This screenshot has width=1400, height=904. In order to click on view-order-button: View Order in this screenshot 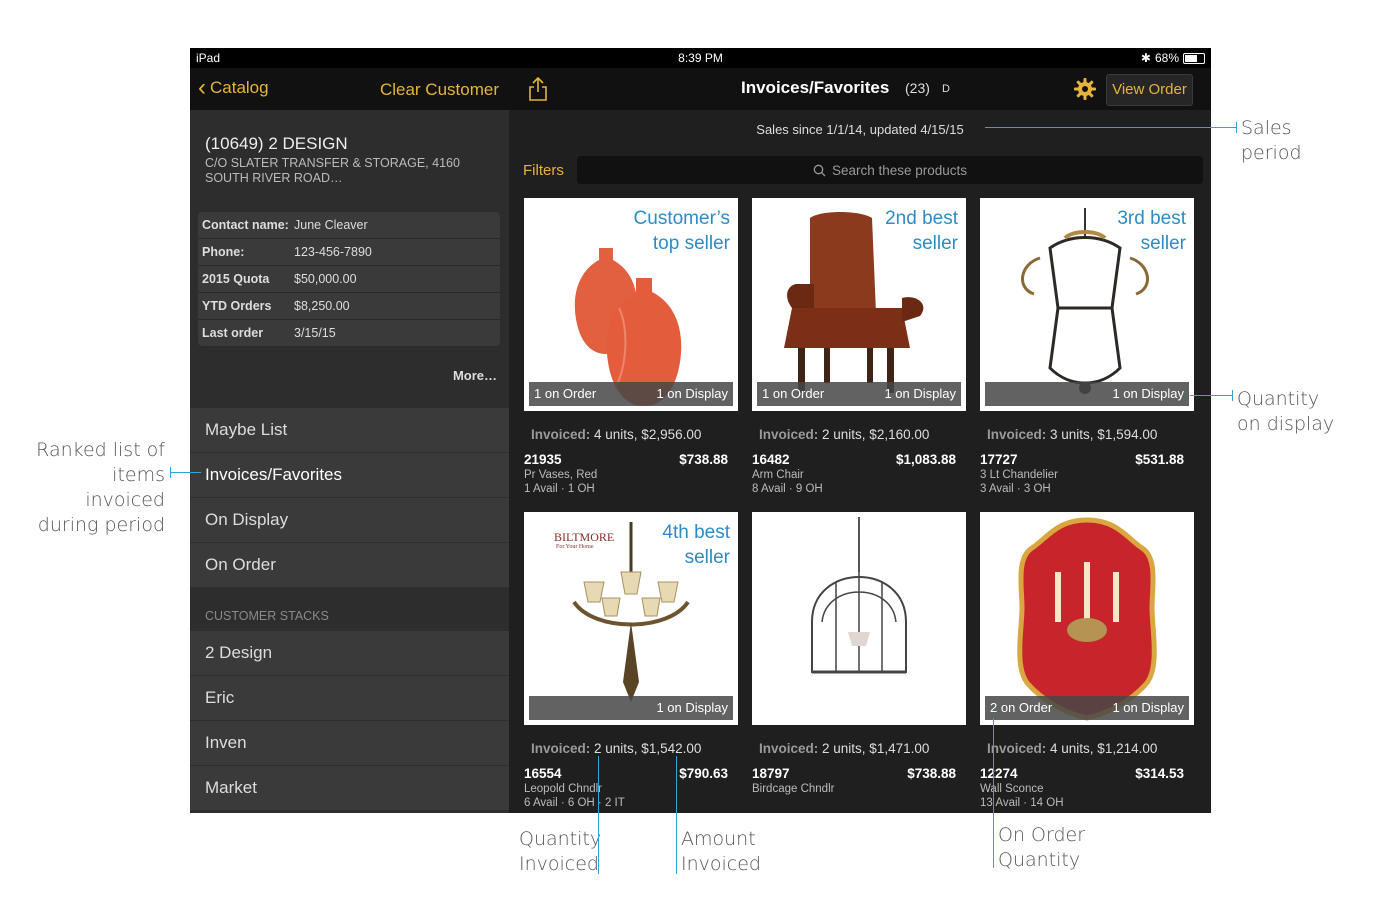, I will do `click(1149, 90)`.